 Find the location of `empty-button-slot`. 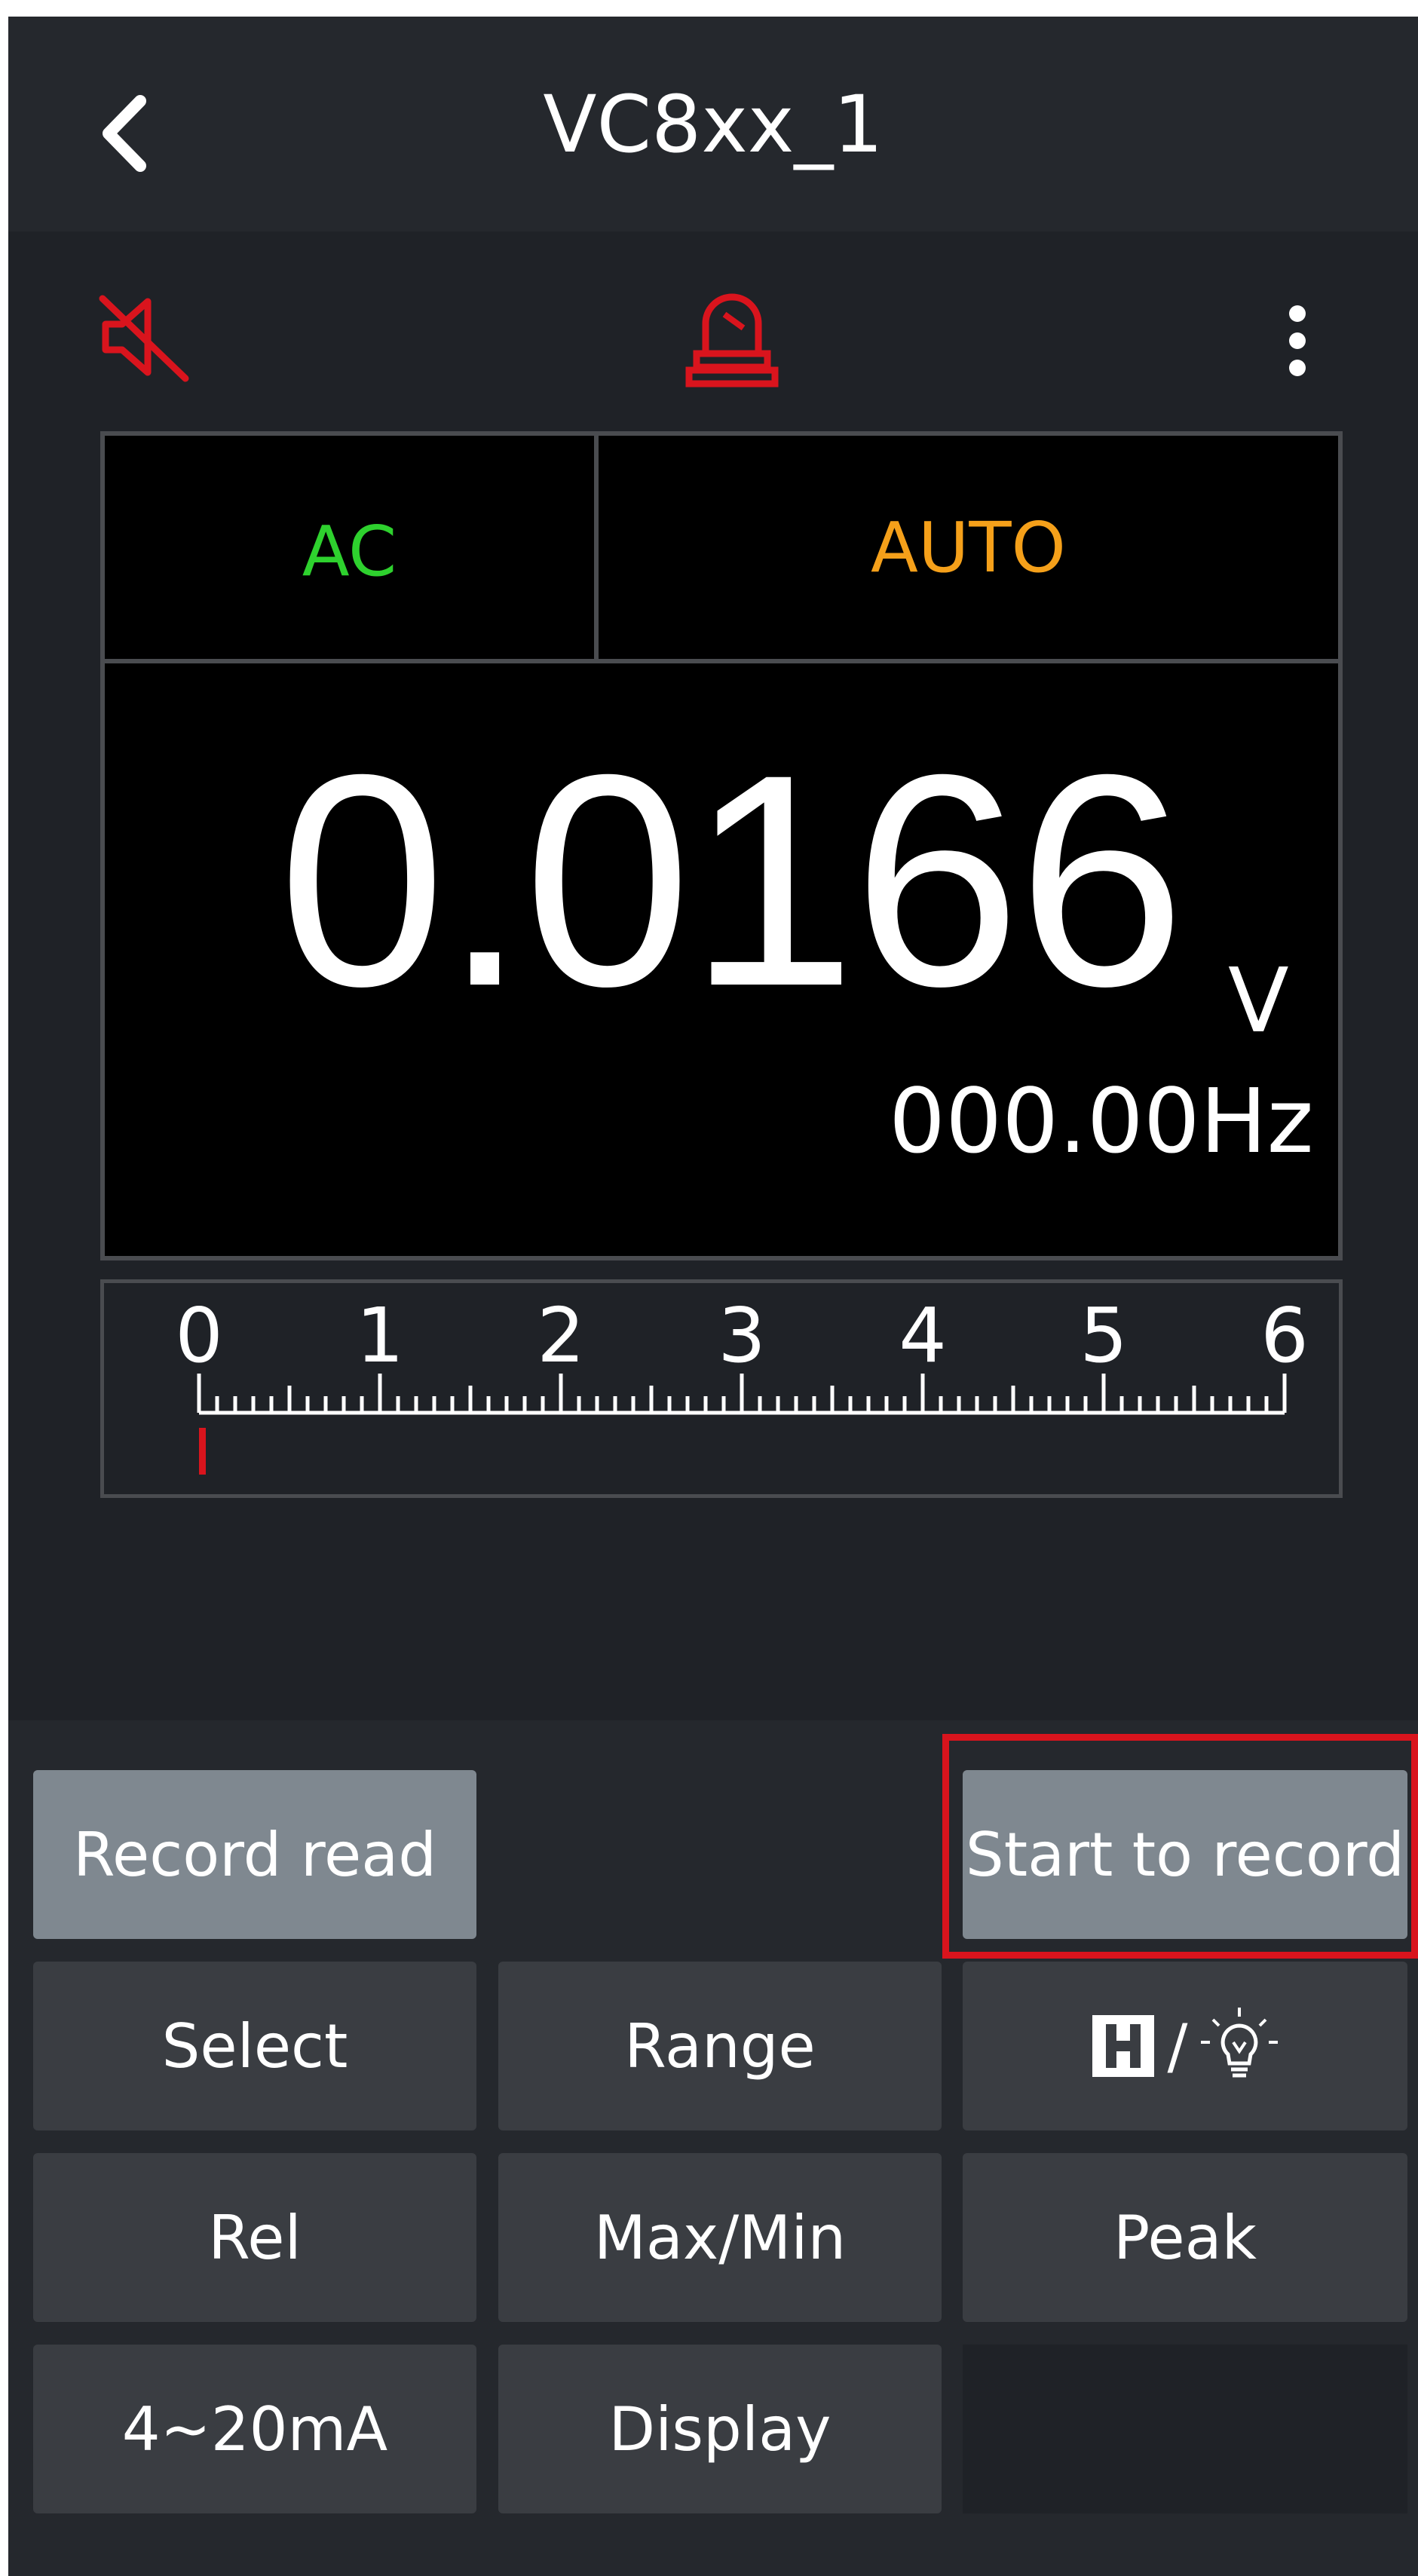

empty-button-slot is located at coordinates (1185, 2429).